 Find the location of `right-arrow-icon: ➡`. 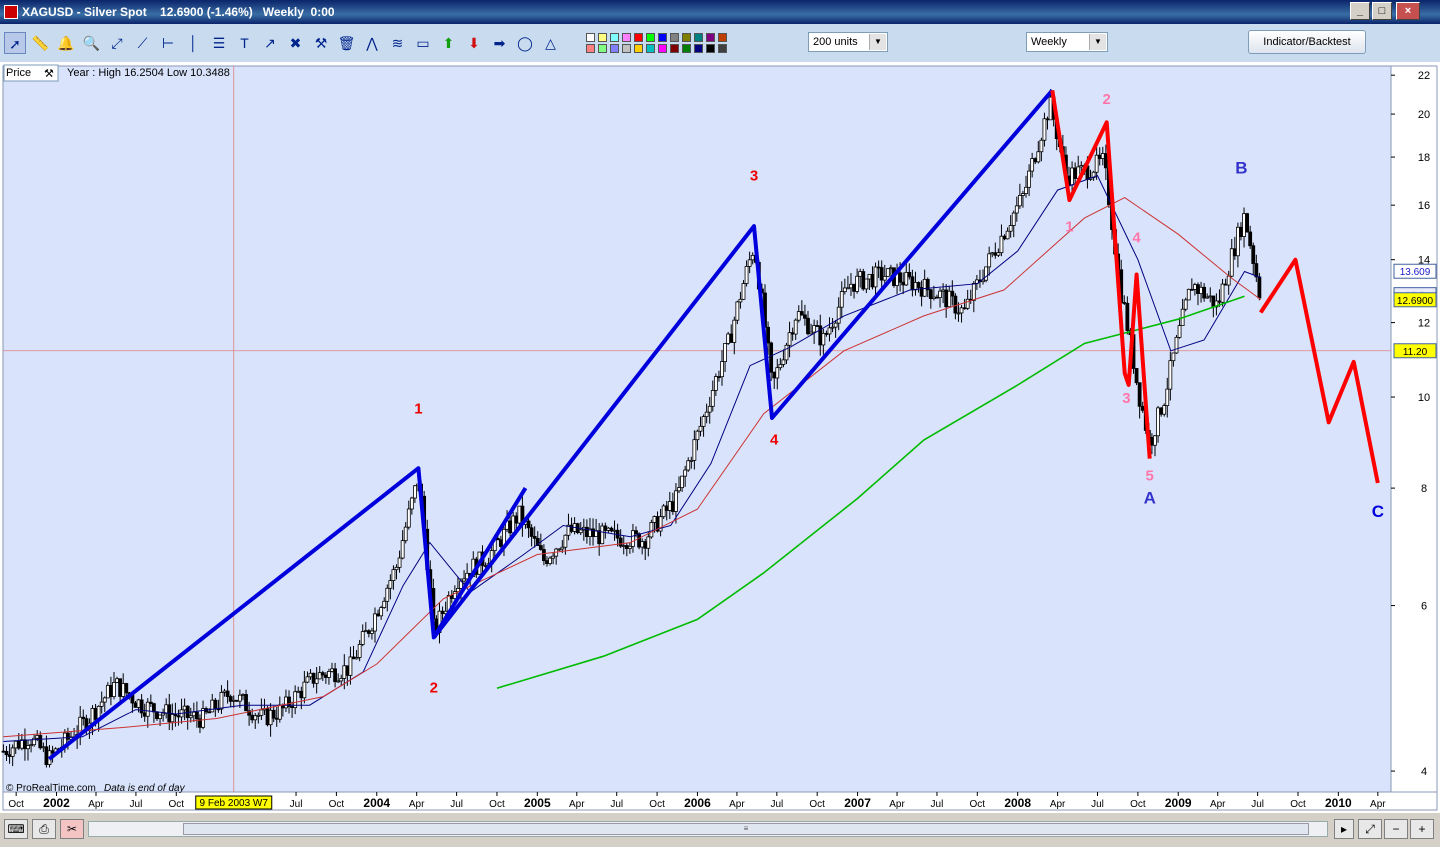

right-arrow-icon: ➡ is located at coordinates (500, 43).